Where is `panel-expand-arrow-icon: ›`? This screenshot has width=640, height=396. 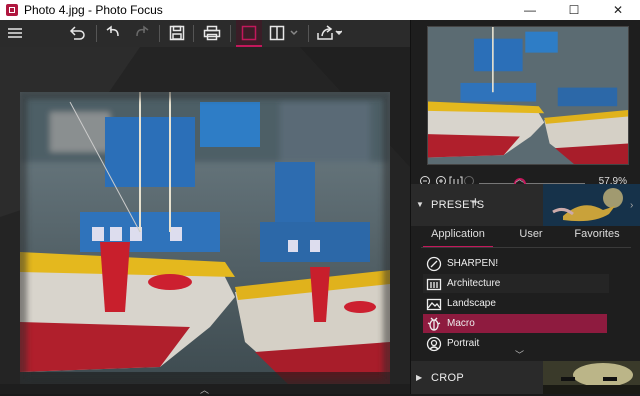
panel-expand-arrow-icon: › is located at coordinates (631, 205).